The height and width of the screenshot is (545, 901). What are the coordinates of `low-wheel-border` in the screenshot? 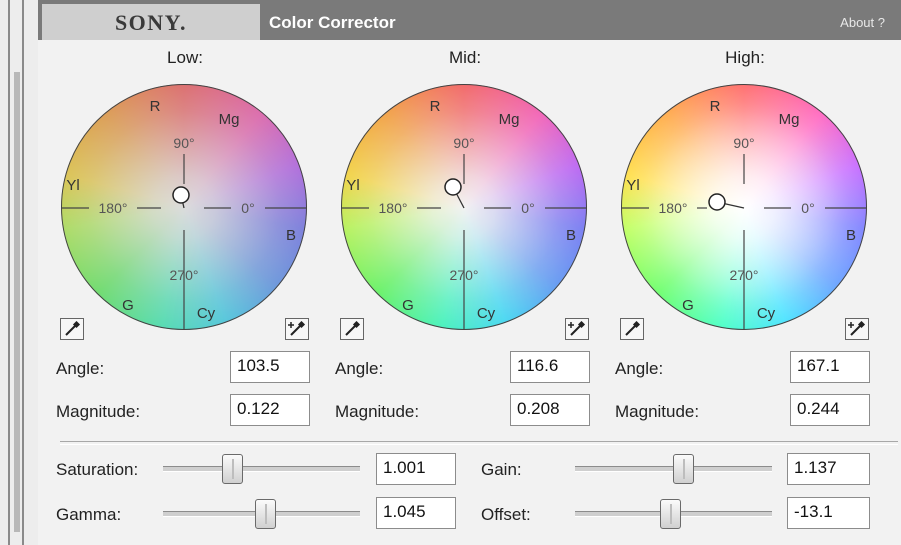 It's located at (184, 207).